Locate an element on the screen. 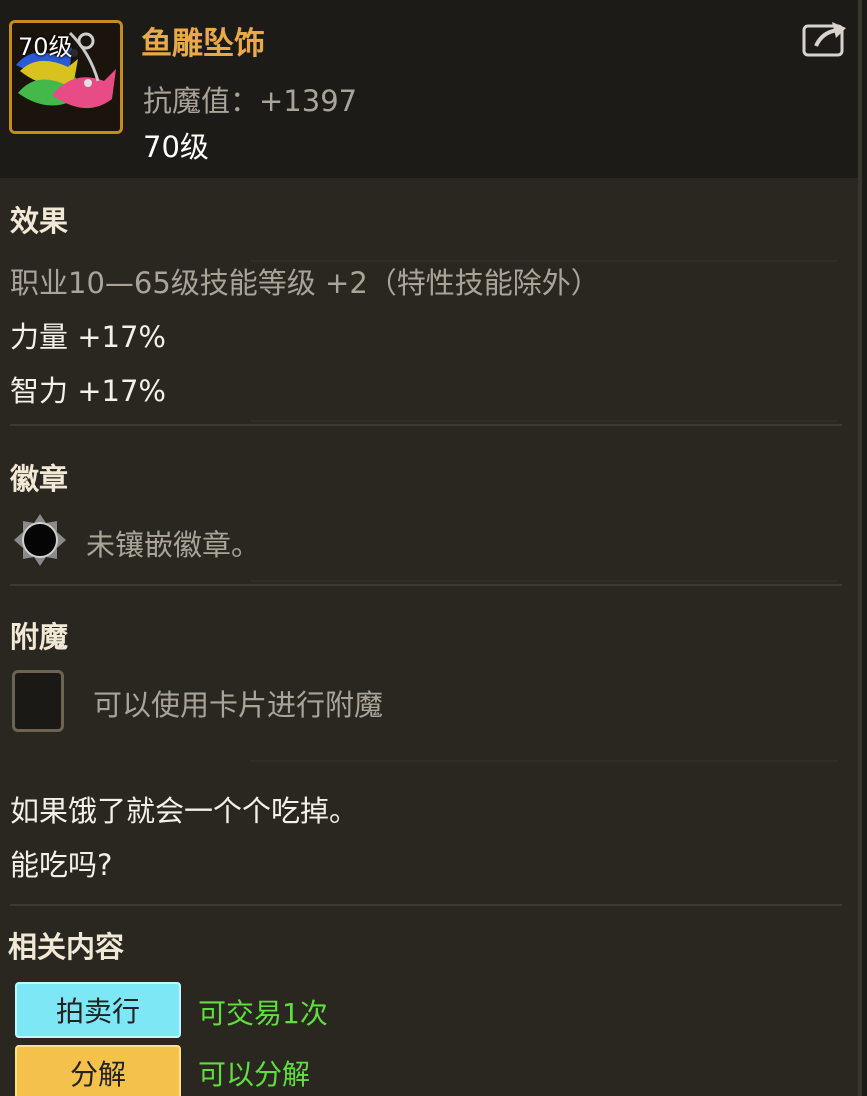  related-title: 相关内容 is located at coordinates (66, 947).